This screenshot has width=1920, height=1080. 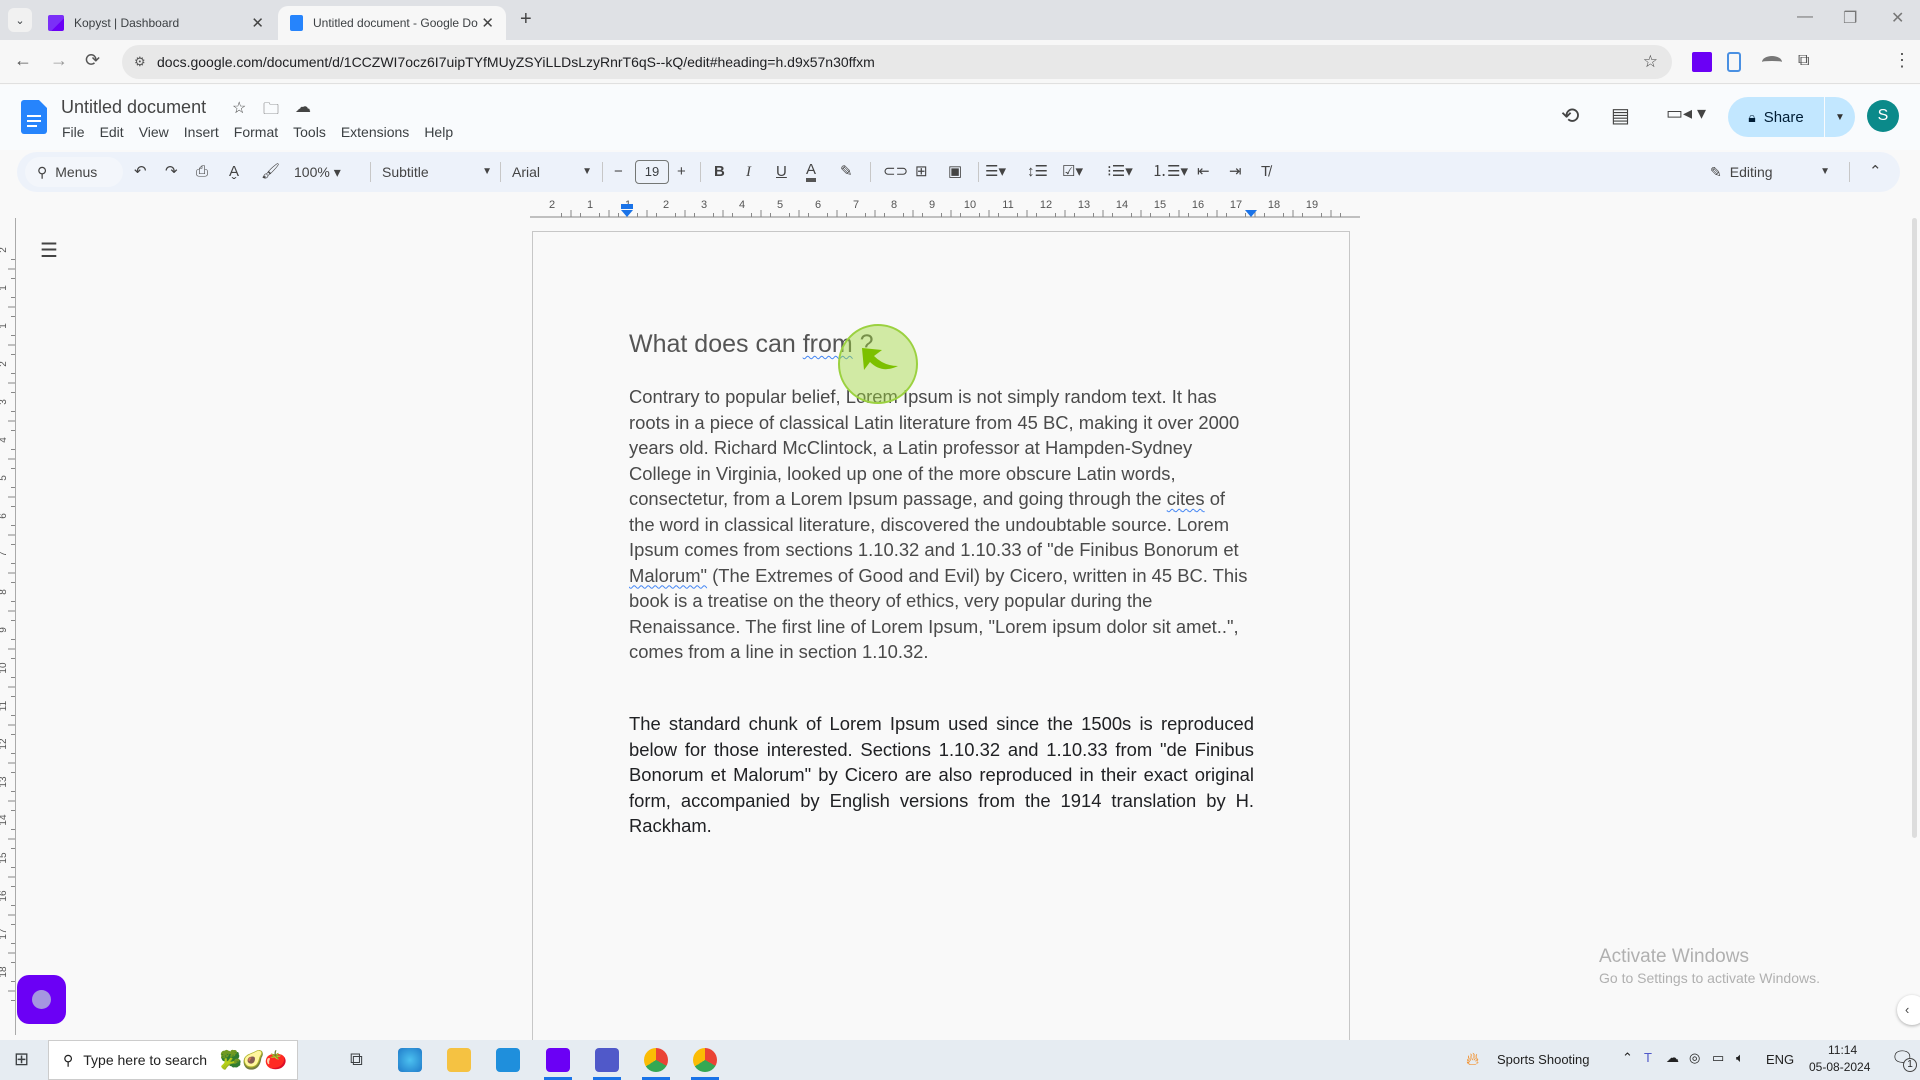 I want to click on text-color-icon: A, so click(x=811, y=172).